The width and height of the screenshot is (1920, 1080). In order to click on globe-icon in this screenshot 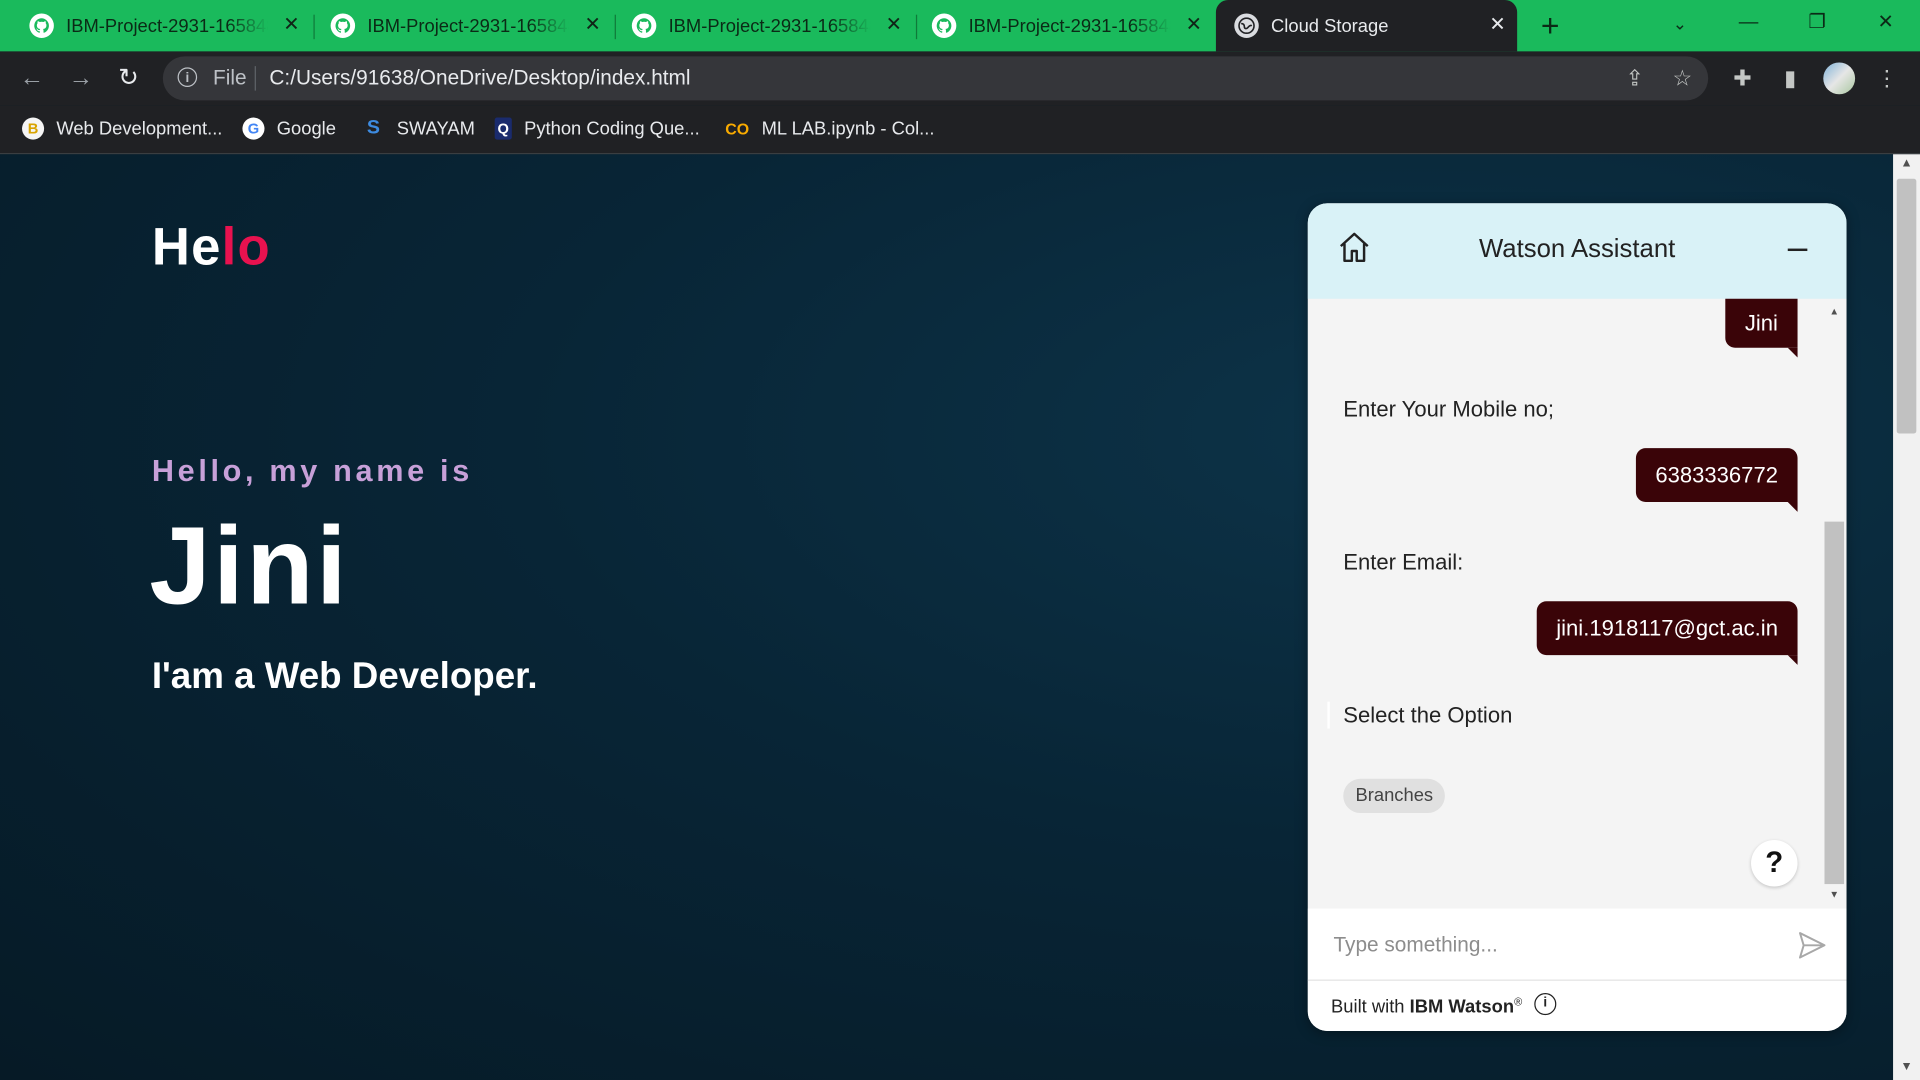, I will do `click(1246, 25)`.